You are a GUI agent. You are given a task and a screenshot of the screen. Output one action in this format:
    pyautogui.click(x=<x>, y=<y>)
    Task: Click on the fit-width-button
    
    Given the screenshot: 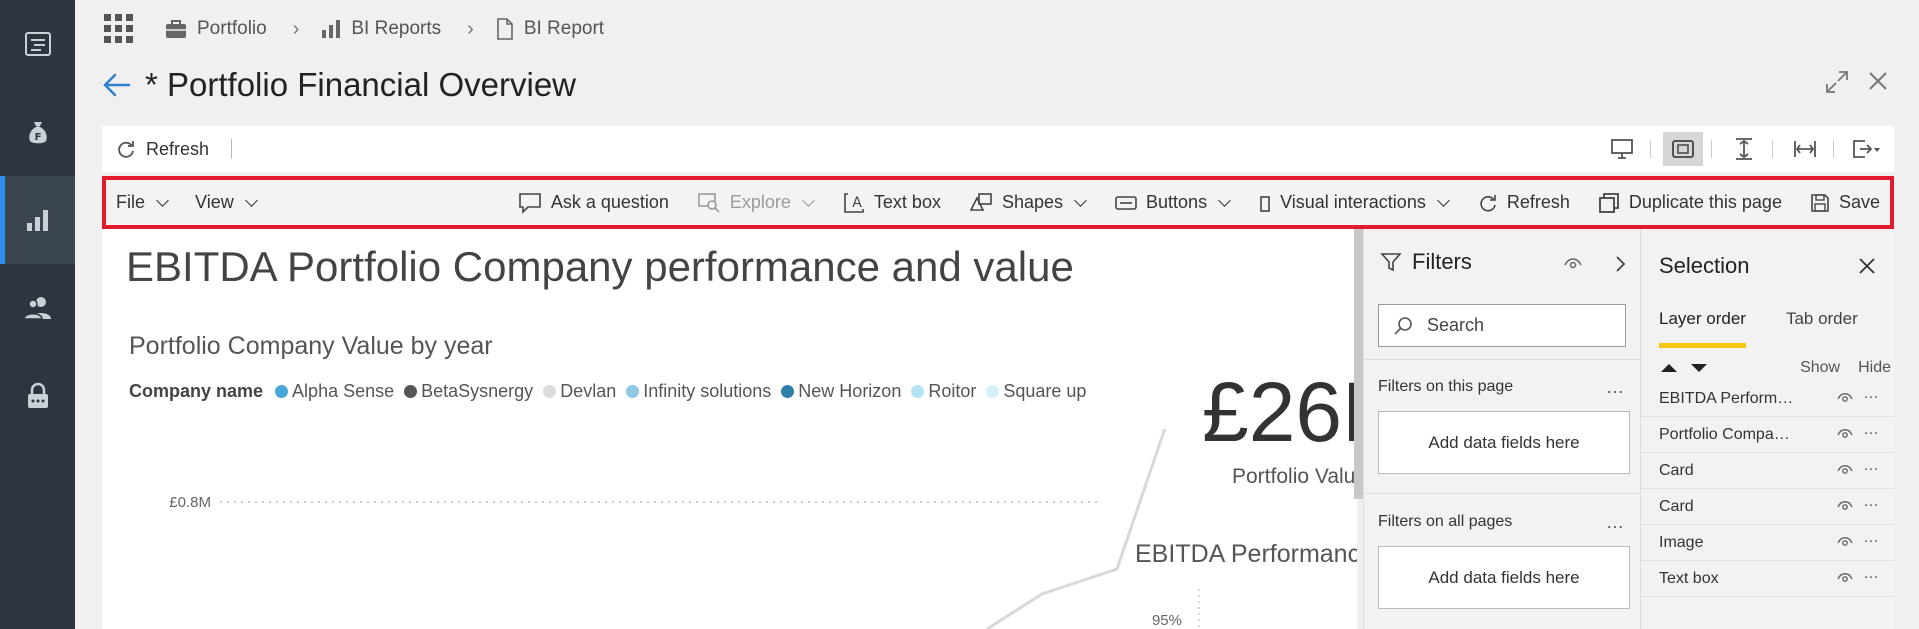 What is the action you would take?
    pyautogui.click(x=1805, y=149)
    